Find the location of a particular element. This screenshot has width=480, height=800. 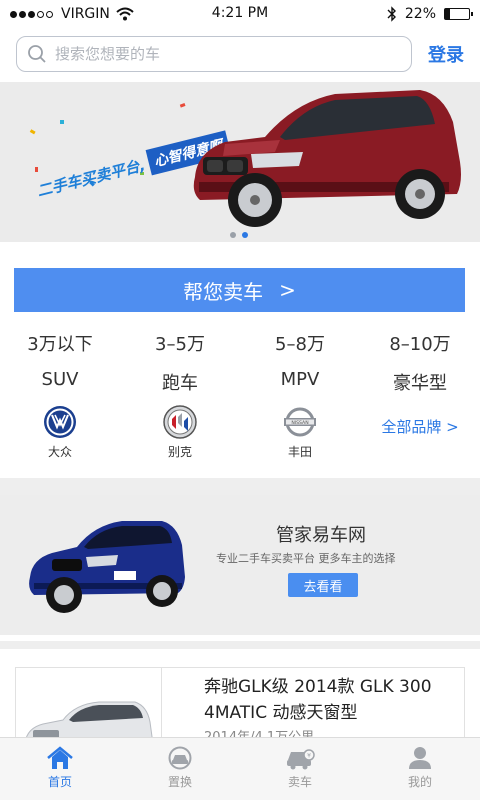

brand-name: 大众 is located at coordinates (59, 452).